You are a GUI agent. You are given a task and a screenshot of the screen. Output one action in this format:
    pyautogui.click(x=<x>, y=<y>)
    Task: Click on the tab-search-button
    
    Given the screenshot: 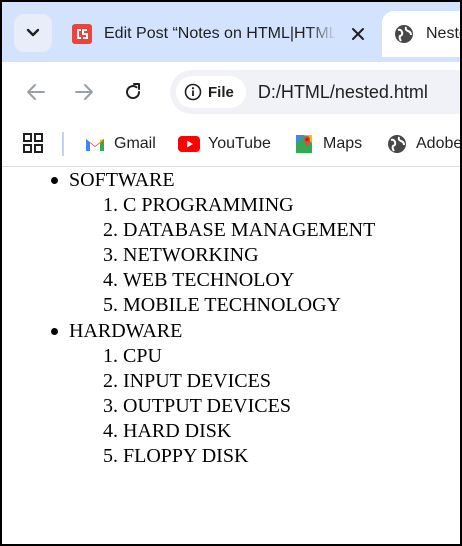 What is the action you would take?
    pyautogui.click(x=33, y=33)
    